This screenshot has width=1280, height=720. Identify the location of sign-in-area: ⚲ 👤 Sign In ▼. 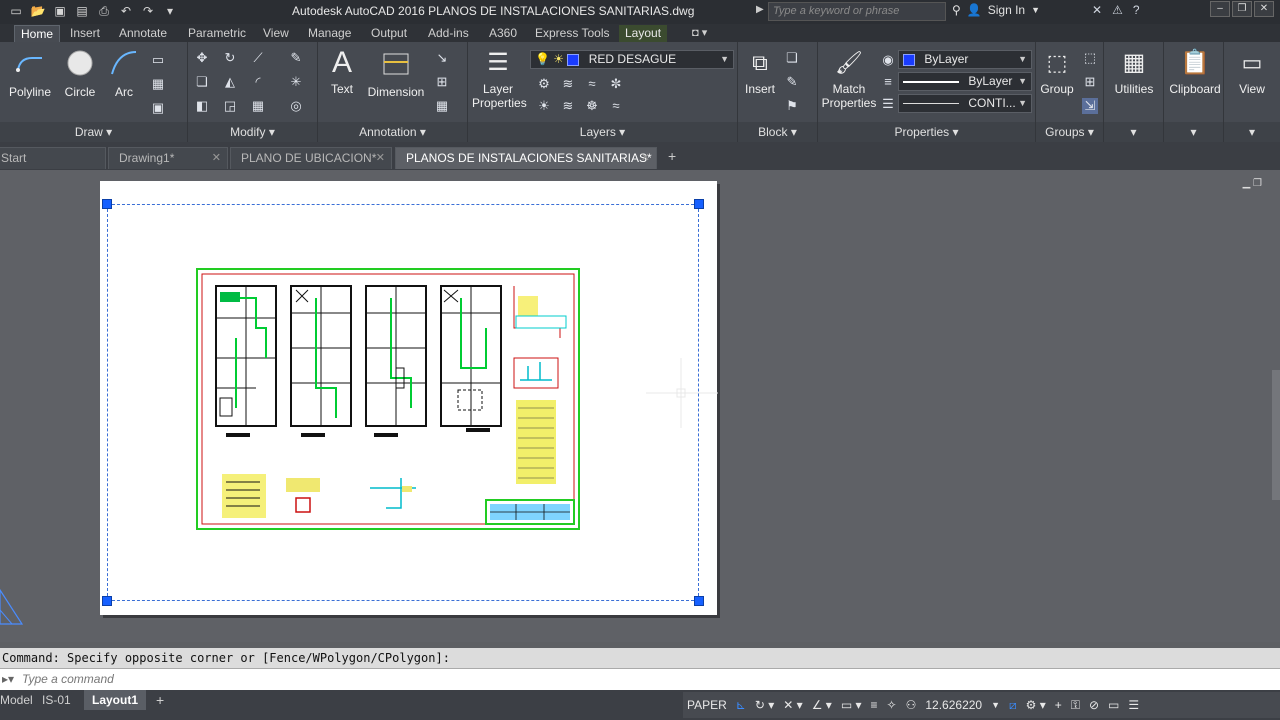
(996, 10).